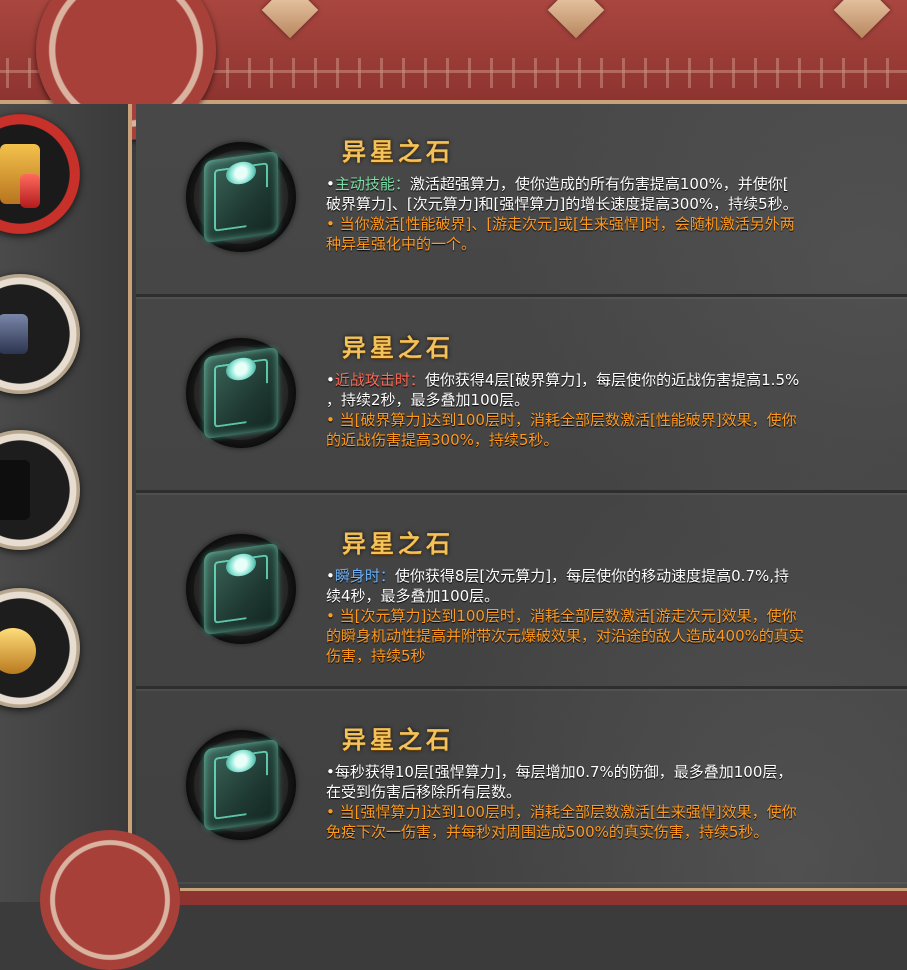  I want to click on sidebar, so click(66, 503).